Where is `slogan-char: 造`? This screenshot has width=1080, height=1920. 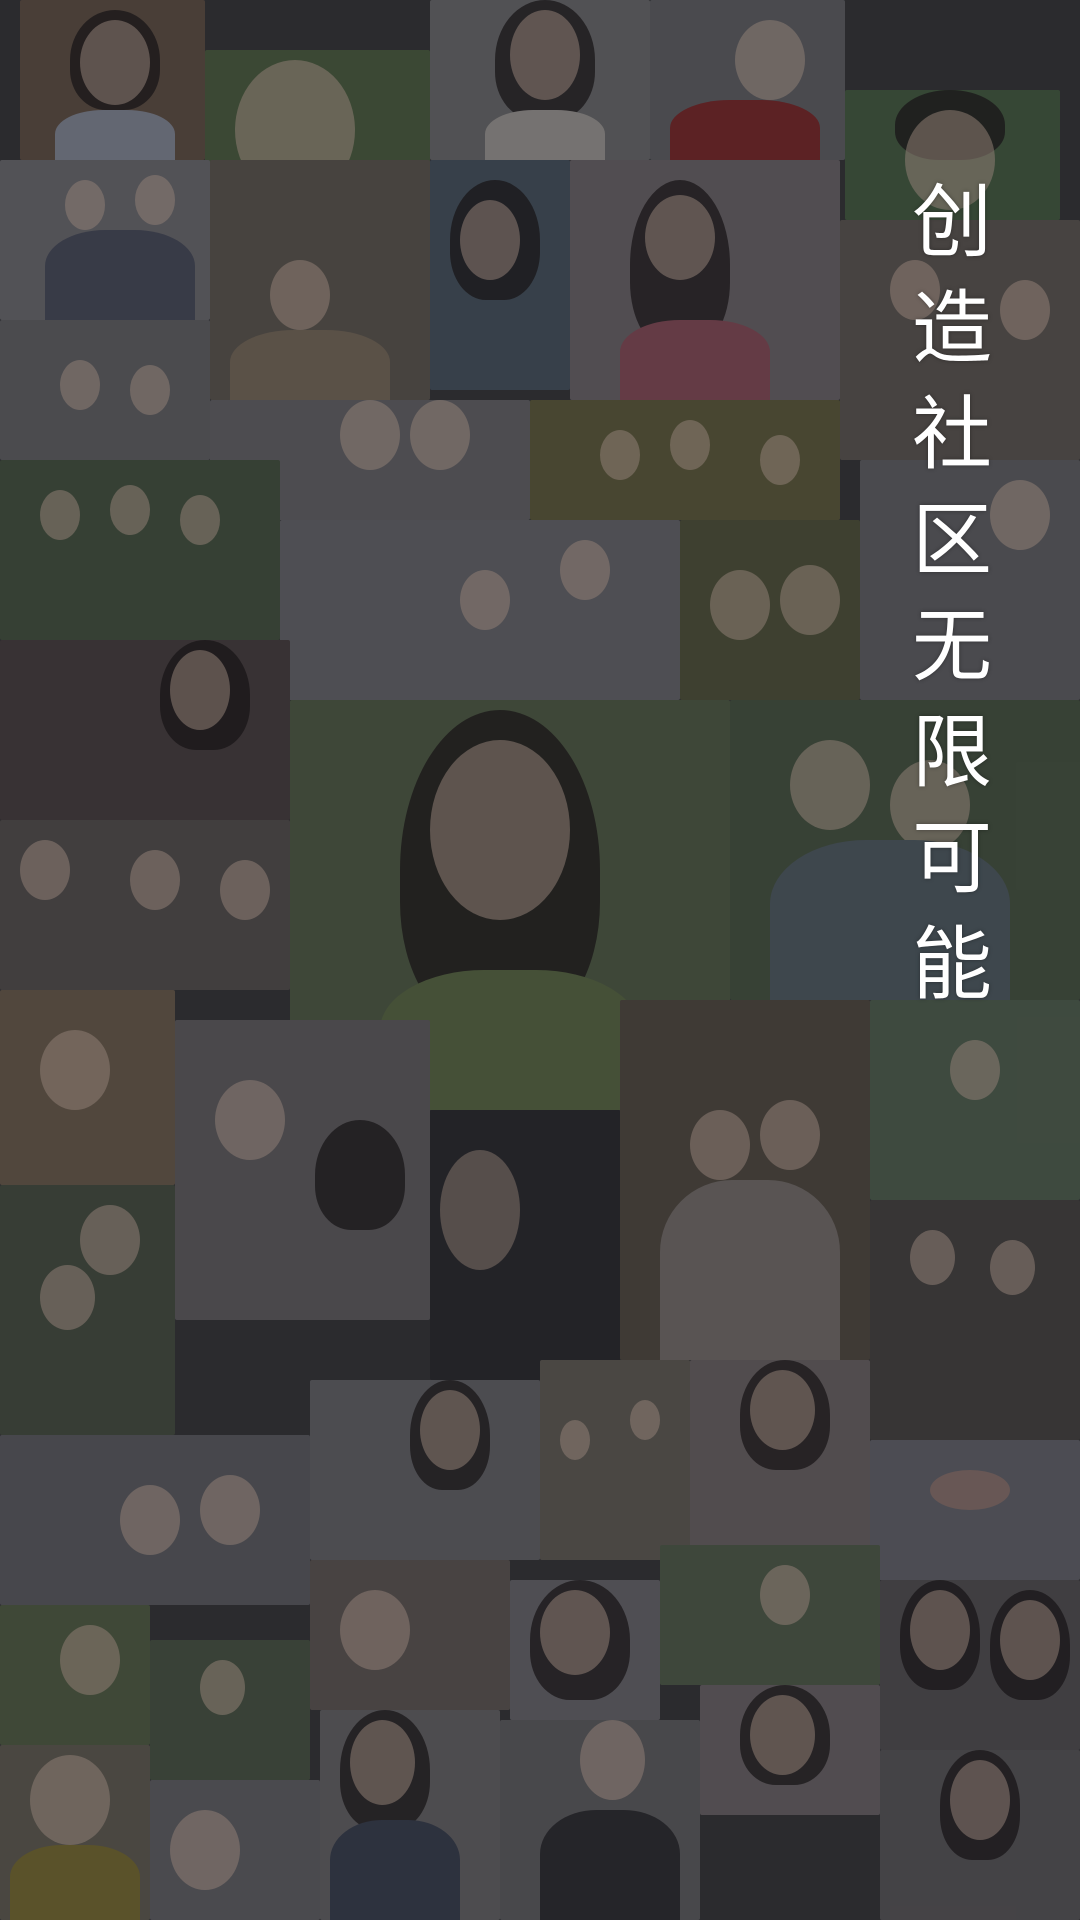
slogan-char: 造 is located at coordinates (952, 328).